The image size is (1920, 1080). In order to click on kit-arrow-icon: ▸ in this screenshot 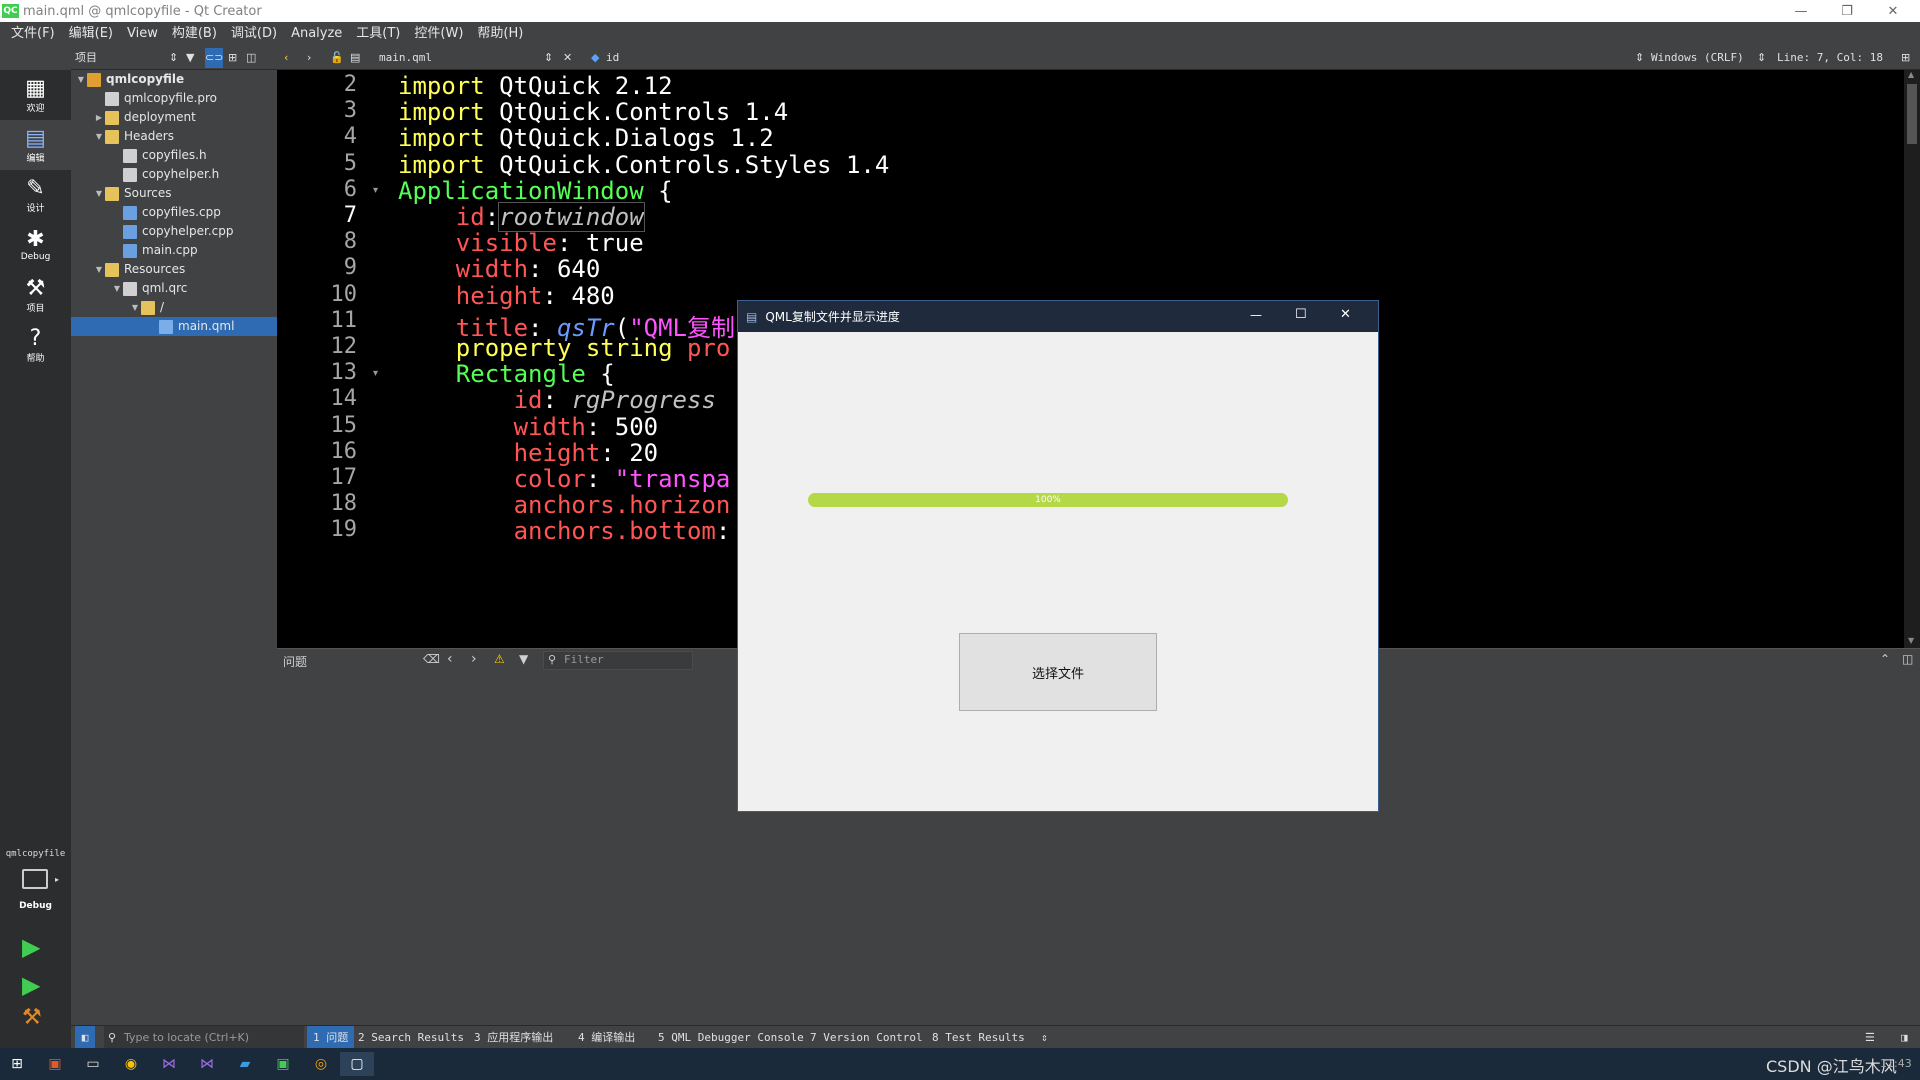, I will do `click(57, 879)`.